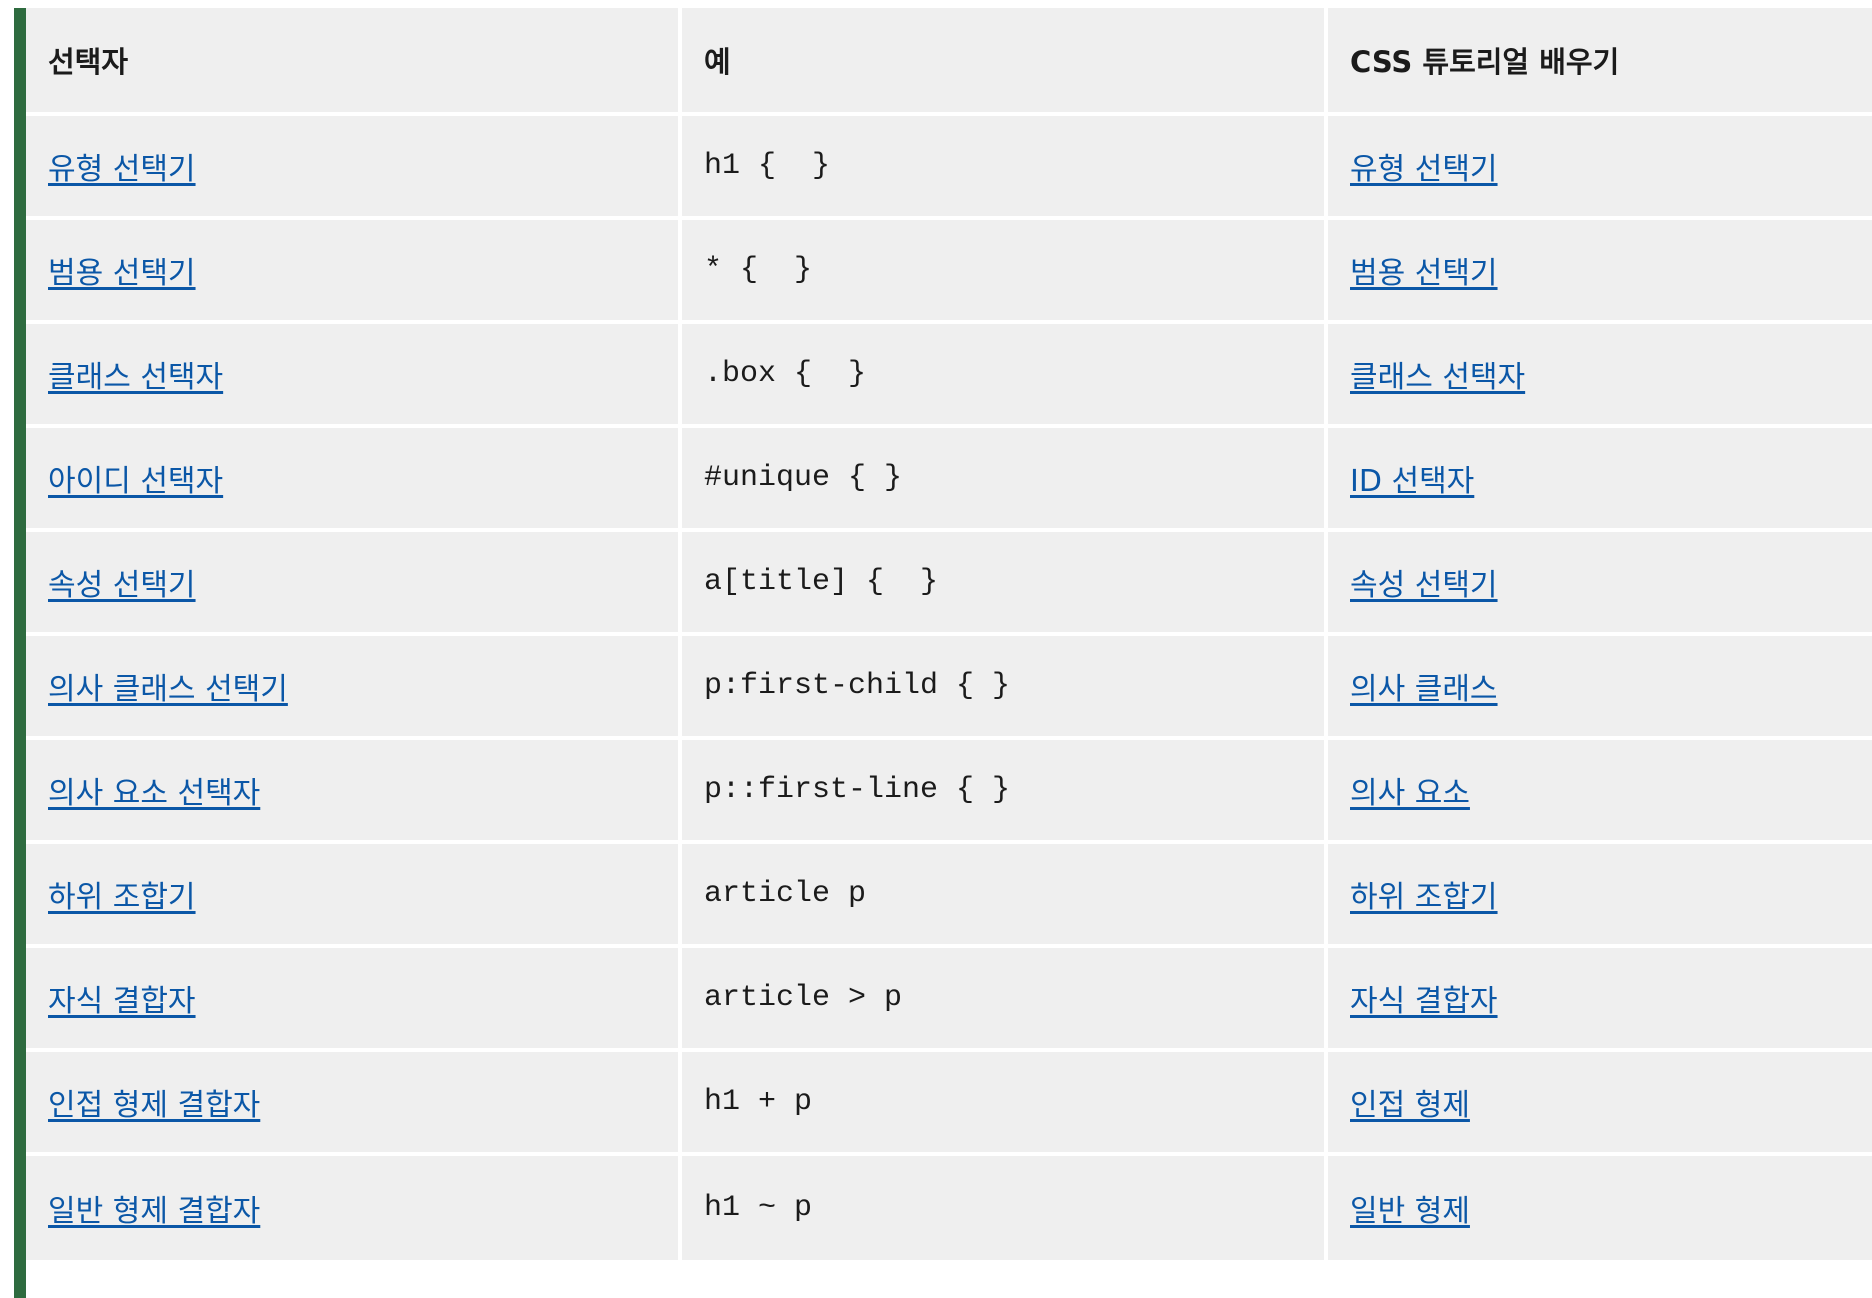  What do you see at coordinates (1005, 272) in the screenshot?
I see `example-cell: * { }` at bounding box center [1005, 272].